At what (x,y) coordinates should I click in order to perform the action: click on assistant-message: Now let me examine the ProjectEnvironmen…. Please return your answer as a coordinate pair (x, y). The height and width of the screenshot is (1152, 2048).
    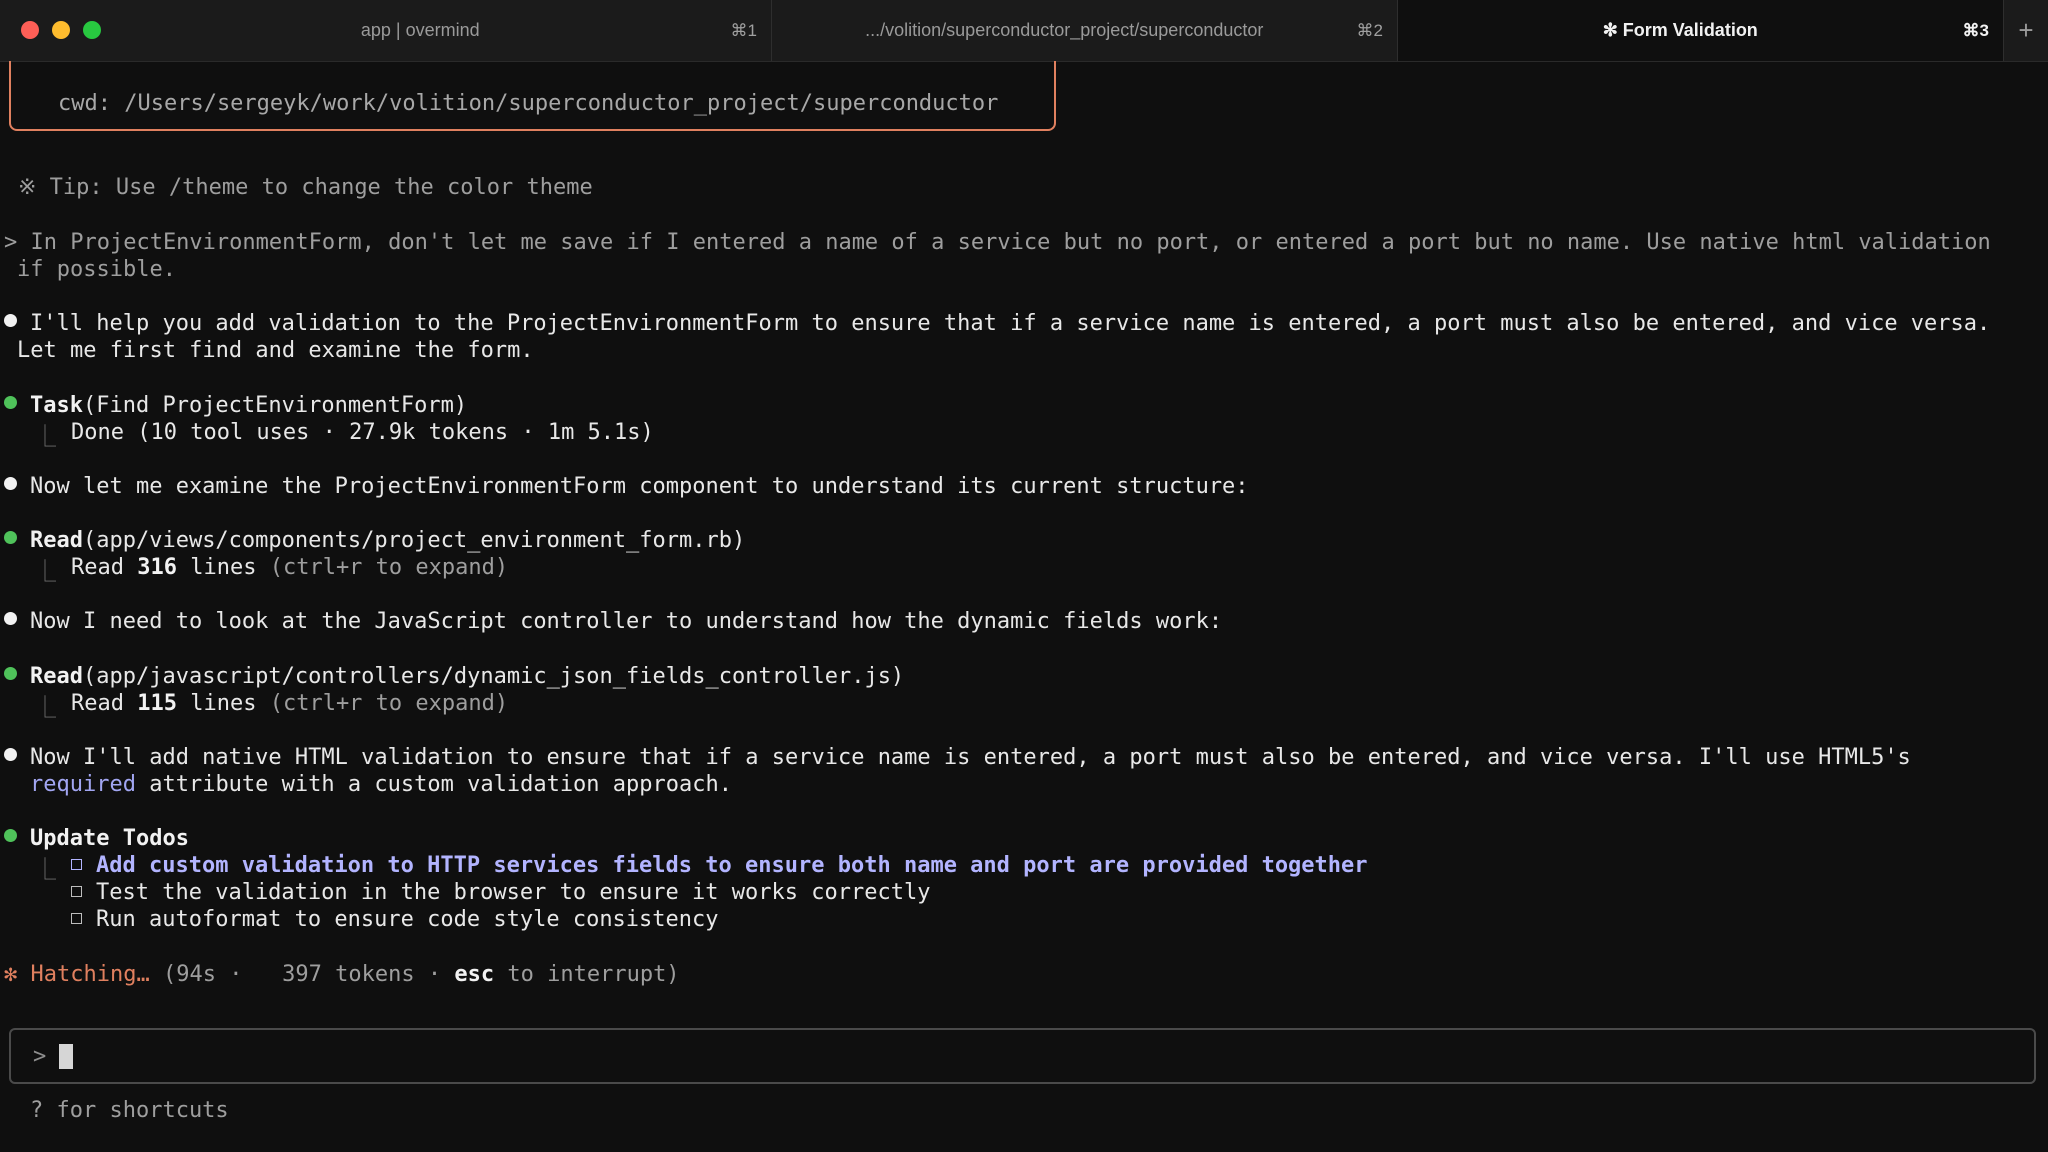
    Looking at the image, I should click on (639, 486).